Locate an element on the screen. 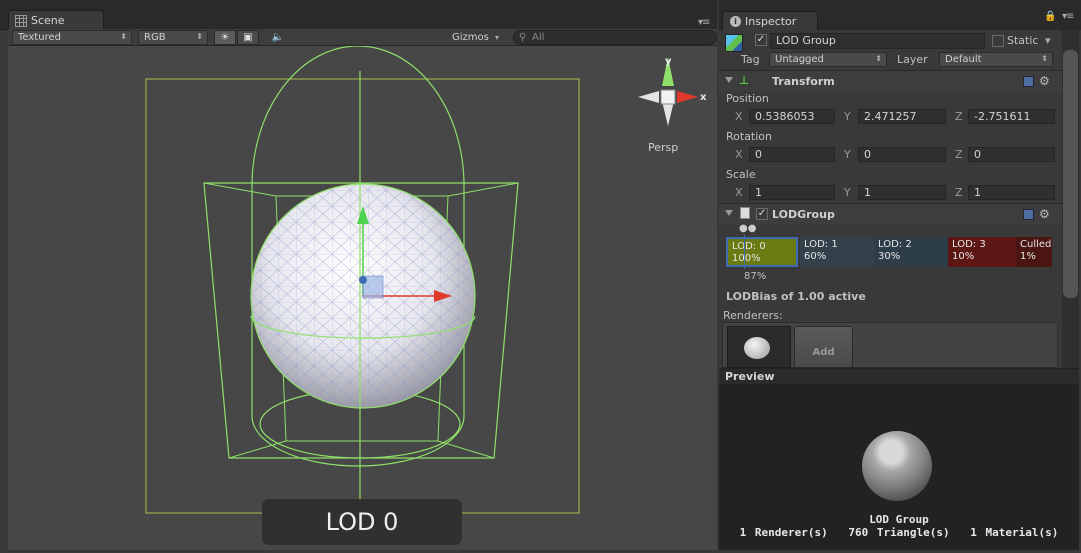  static-dropdown-icon: ▾ is located at coordinates (1048, 40).